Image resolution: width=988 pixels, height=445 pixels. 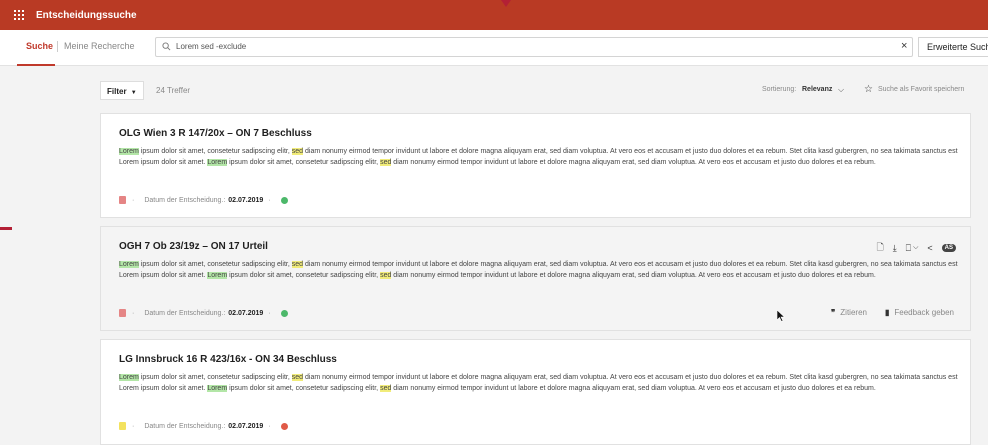 What do you see at coordinates (904, 46) in the screenshot?
I see `clear-icon: ×` at bounding box center [904, 46].